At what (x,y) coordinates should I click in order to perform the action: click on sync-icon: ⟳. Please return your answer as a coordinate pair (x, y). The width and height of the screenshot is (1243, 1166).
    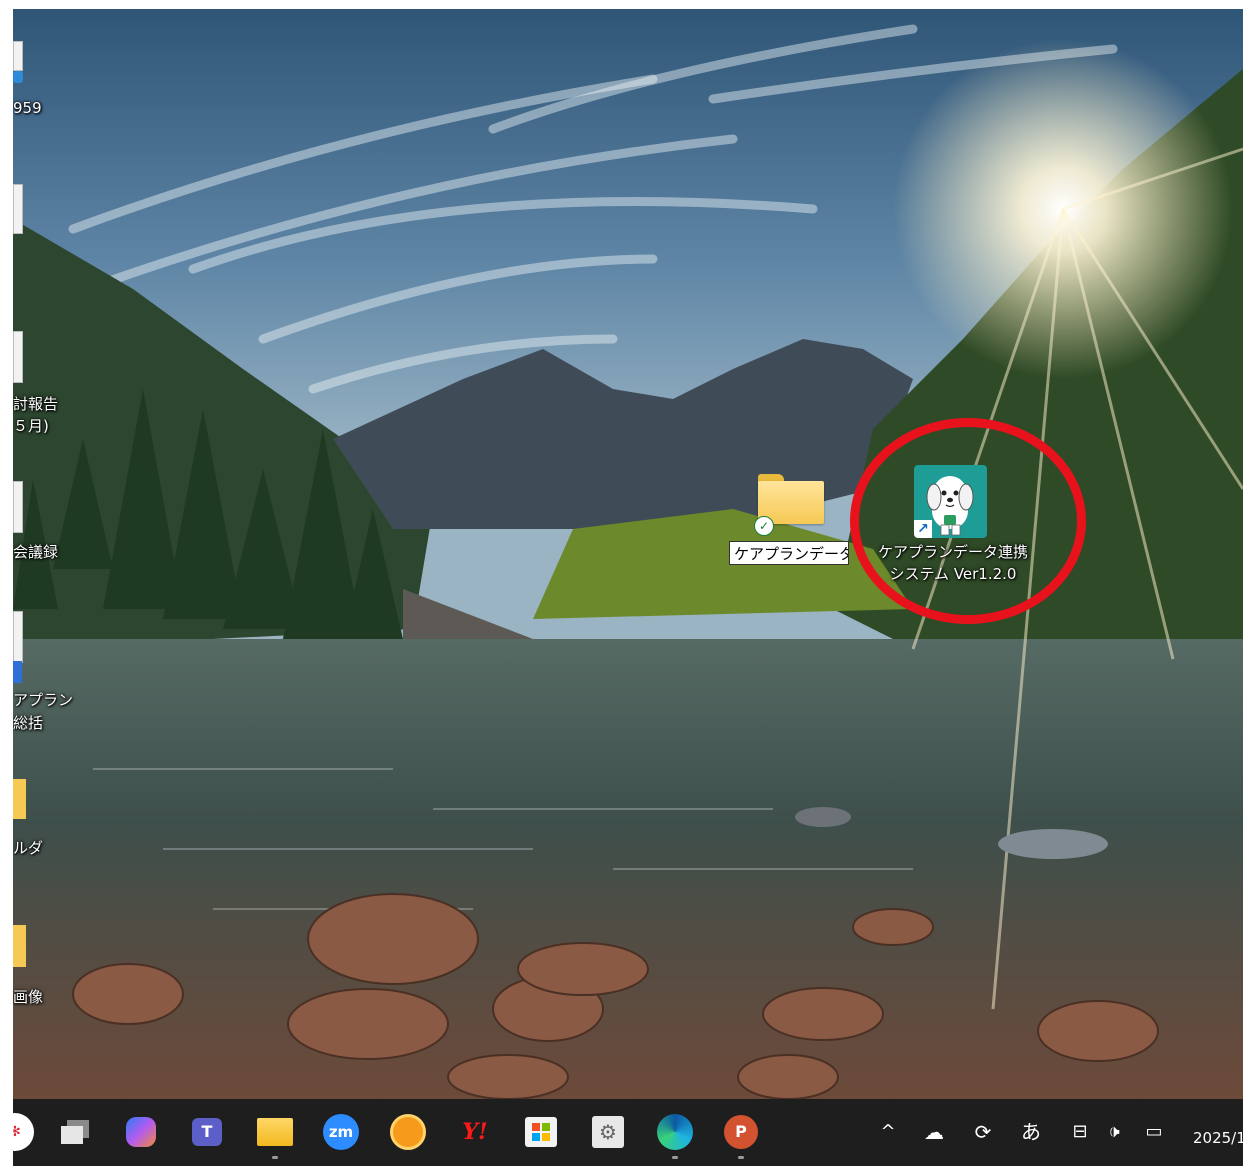
    Looking at the image, I should click on (983, 1132).